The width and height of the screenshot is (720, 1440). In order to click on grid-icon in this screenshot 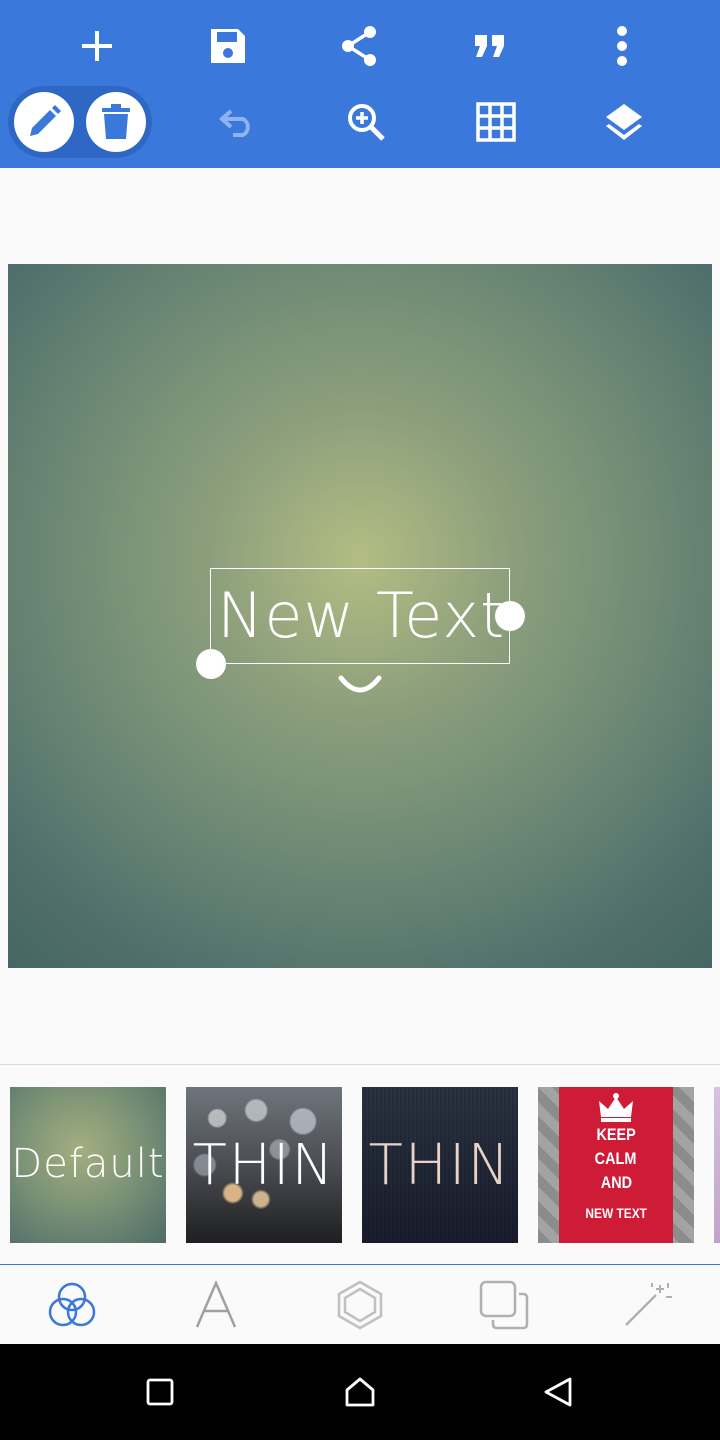, I will do `click(496, 122)`.